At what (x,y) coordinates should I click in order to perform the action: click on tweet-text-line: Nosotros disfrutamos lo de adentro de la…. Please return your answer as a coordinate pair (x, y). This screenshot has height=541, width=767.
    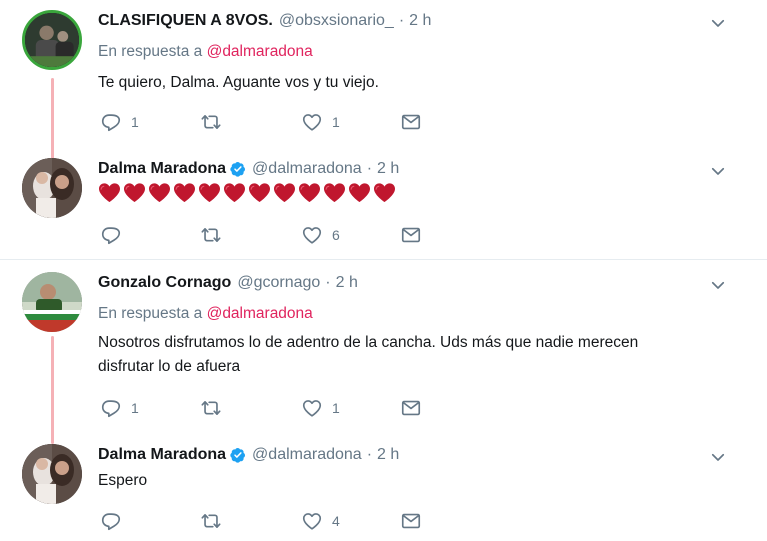
    Looking at the image, I should click on (368, 342).